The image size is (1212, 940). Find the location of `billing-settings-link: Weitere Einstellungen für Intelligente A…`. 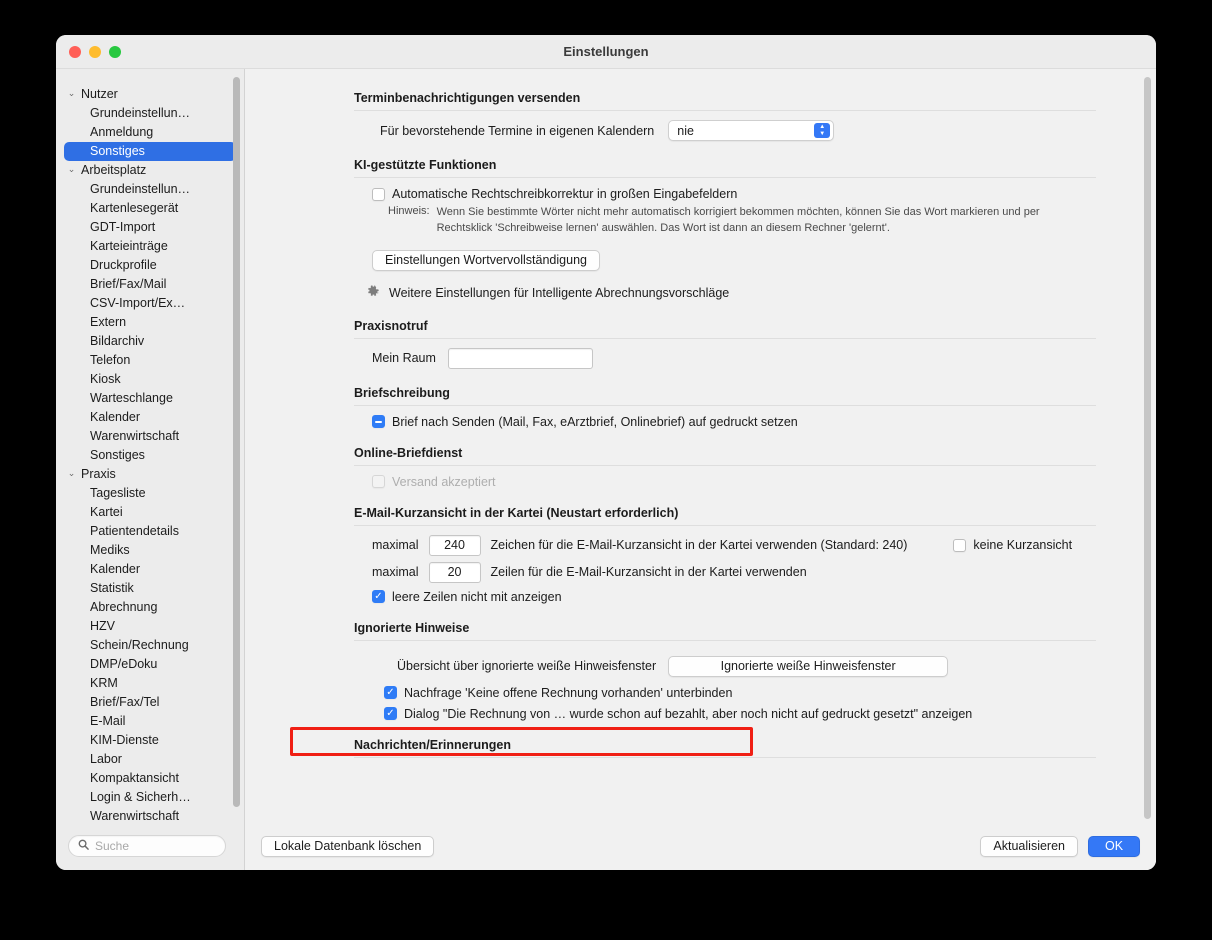

billing-settings-link: Weitere Einstellungen für Intelligente A… is located at coordinates (559, 293).